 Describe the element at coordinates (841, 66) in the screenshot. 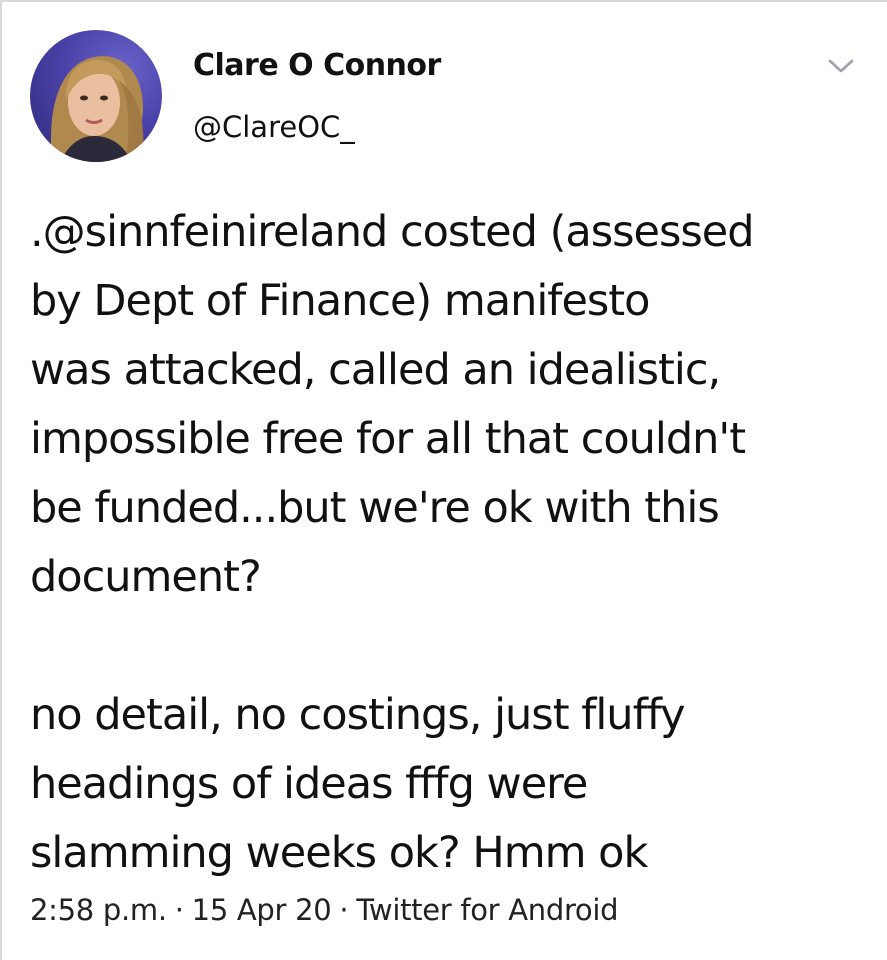

I see `chevron-down-icon` at that location.